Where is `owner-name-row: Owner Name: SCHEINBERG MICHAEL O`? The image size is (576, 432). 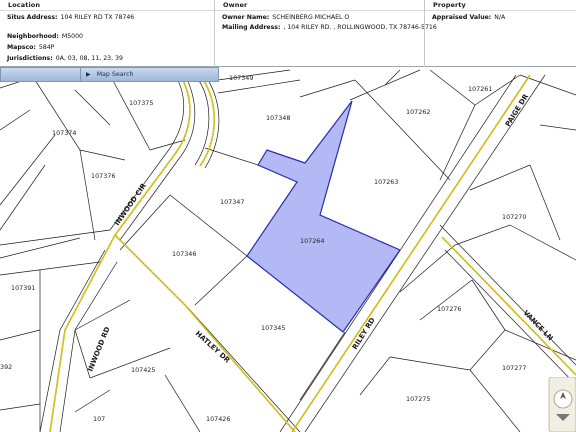
owner-name-row: Owner Name: SCHEINBERG MICHAEL O is located at coordinates (285, 17).